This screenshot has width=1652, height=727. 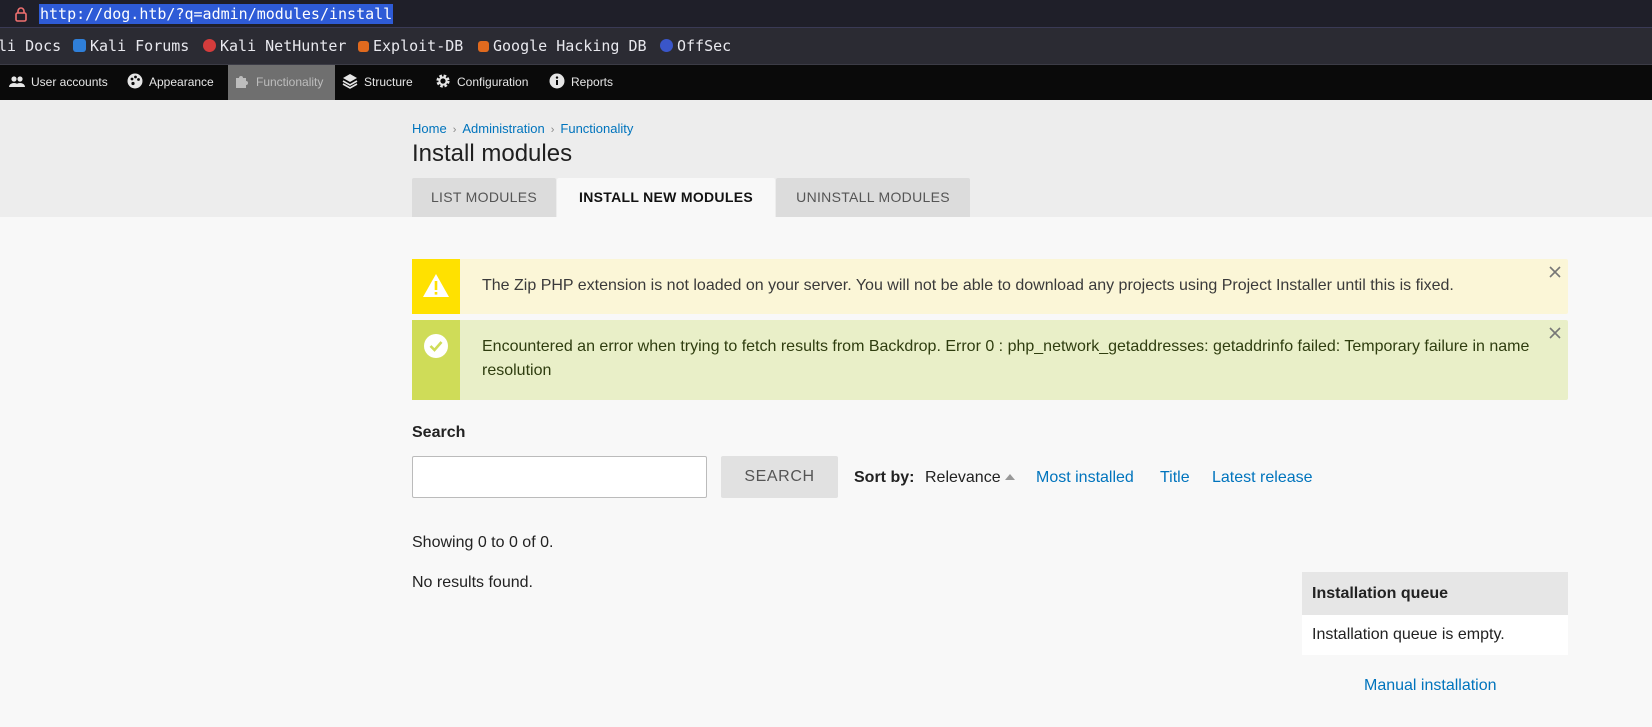 I want to click on breadcrumb-functionality: Functionality, so click(x=596, y=128).